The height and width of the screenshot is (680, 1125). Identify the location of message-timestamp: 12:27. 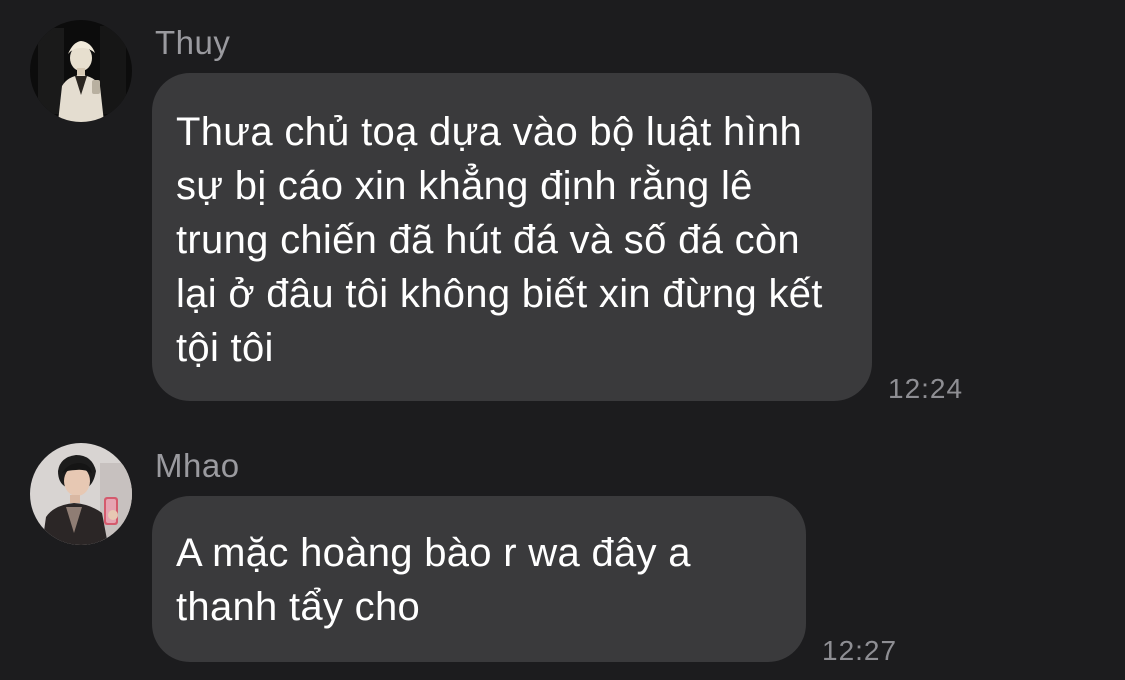
(860, 650).